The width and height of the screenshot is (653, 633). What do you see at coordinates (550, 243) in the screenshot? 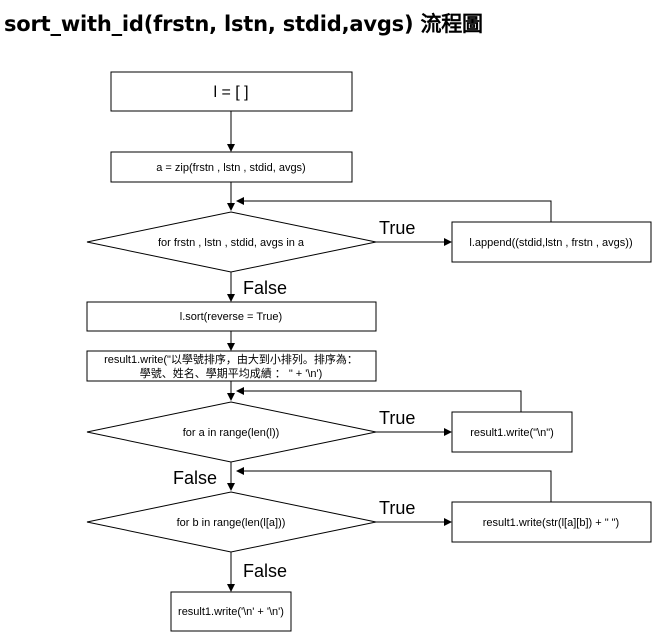
I see `append-label: l.append((stdid,lstn , frstn , avgs))` at bounding box center [550, 243].